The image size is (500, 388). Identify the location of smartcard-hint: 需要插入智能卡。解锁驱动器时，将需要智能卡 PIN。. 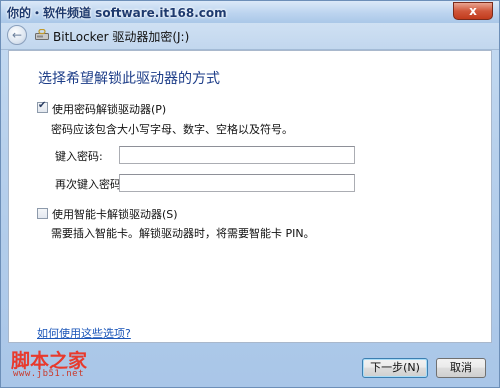
(183, 233).